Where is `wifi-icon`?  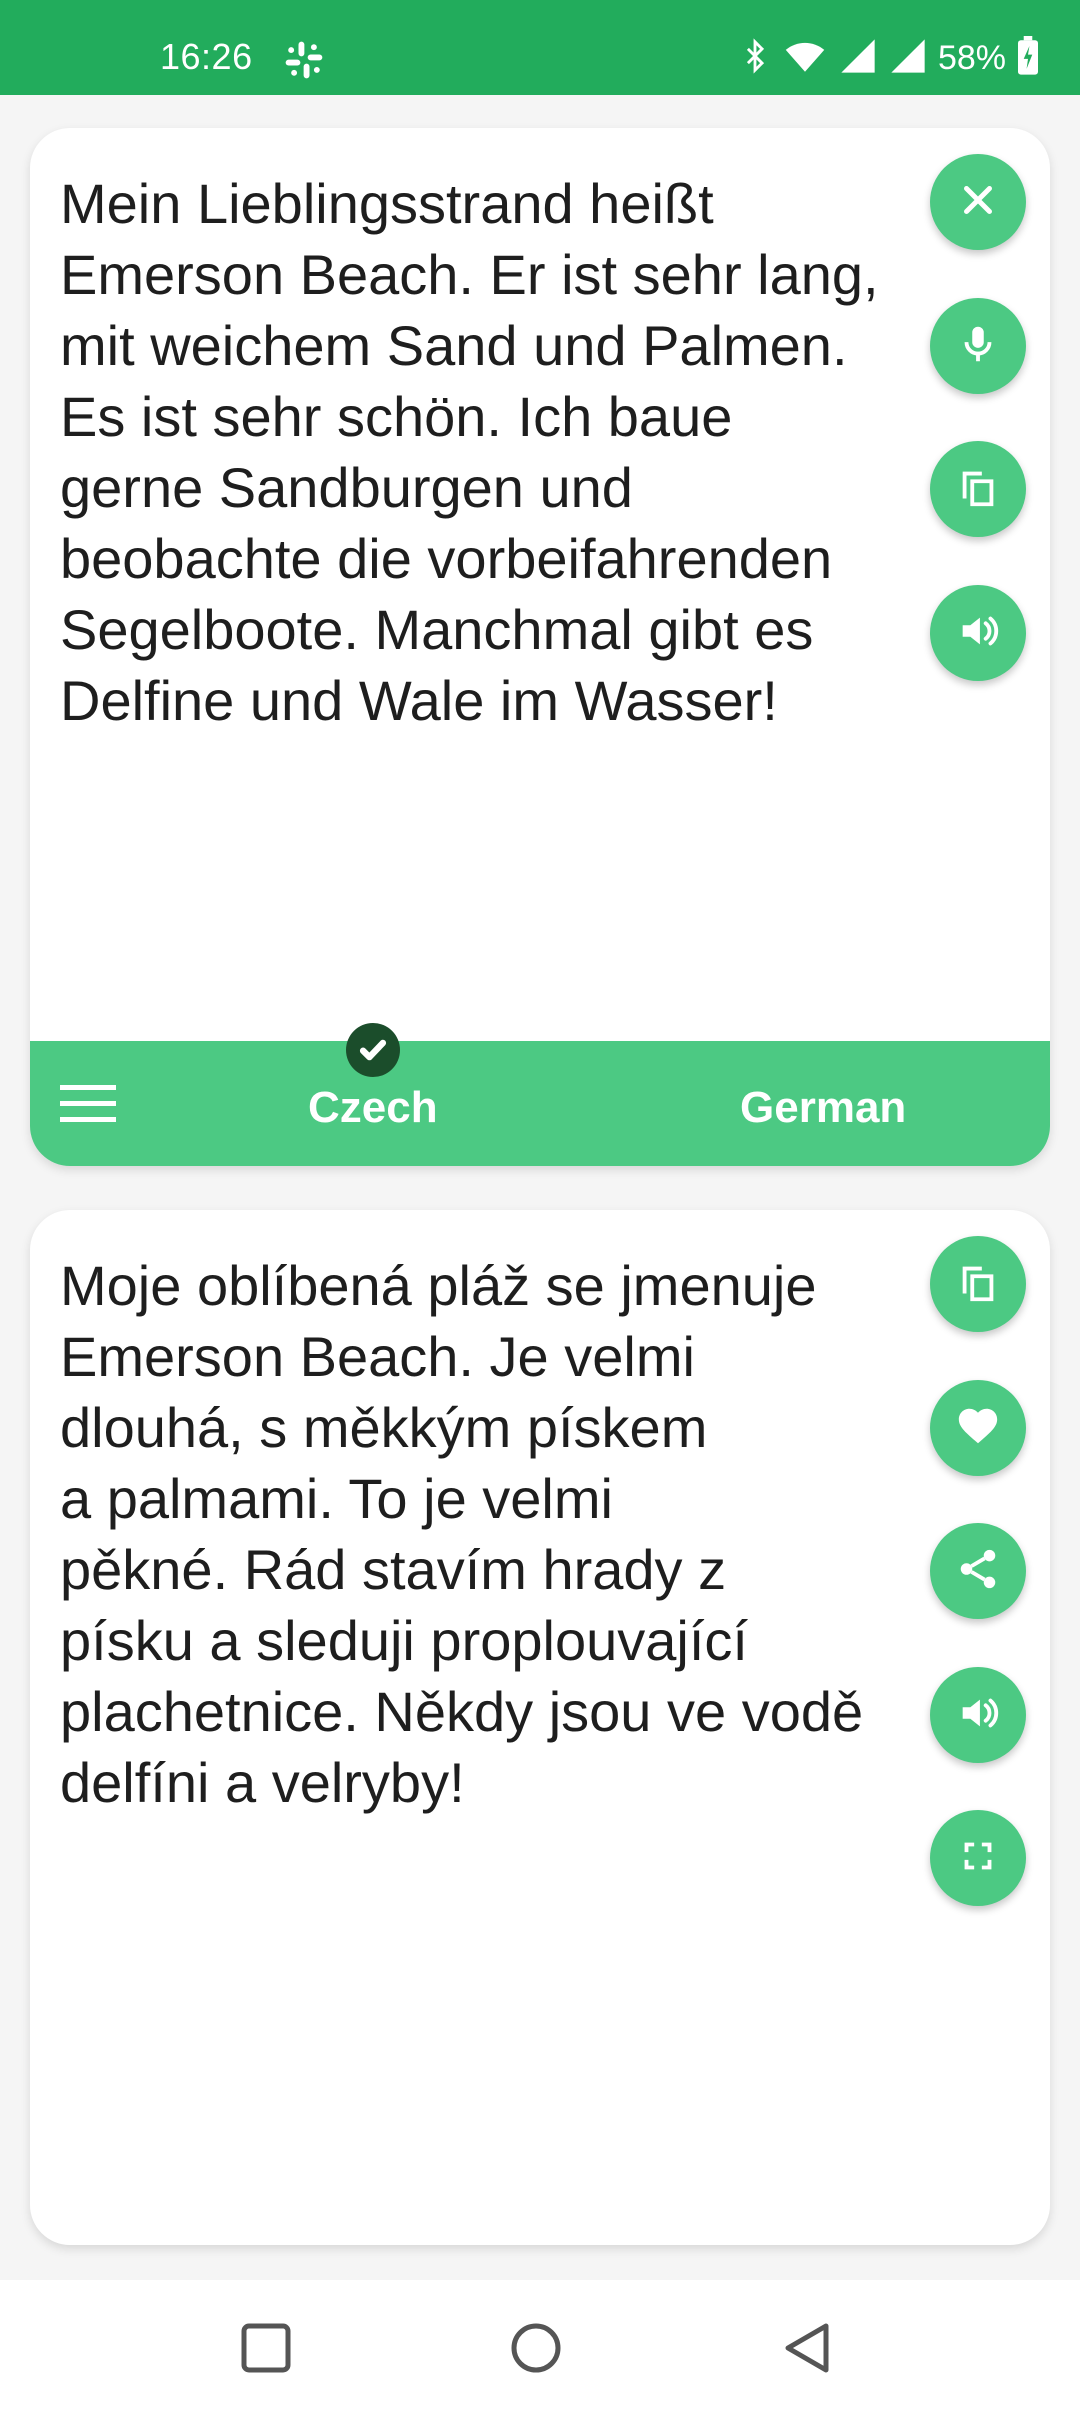
wifi-icon is located at coordinates (805, 58).